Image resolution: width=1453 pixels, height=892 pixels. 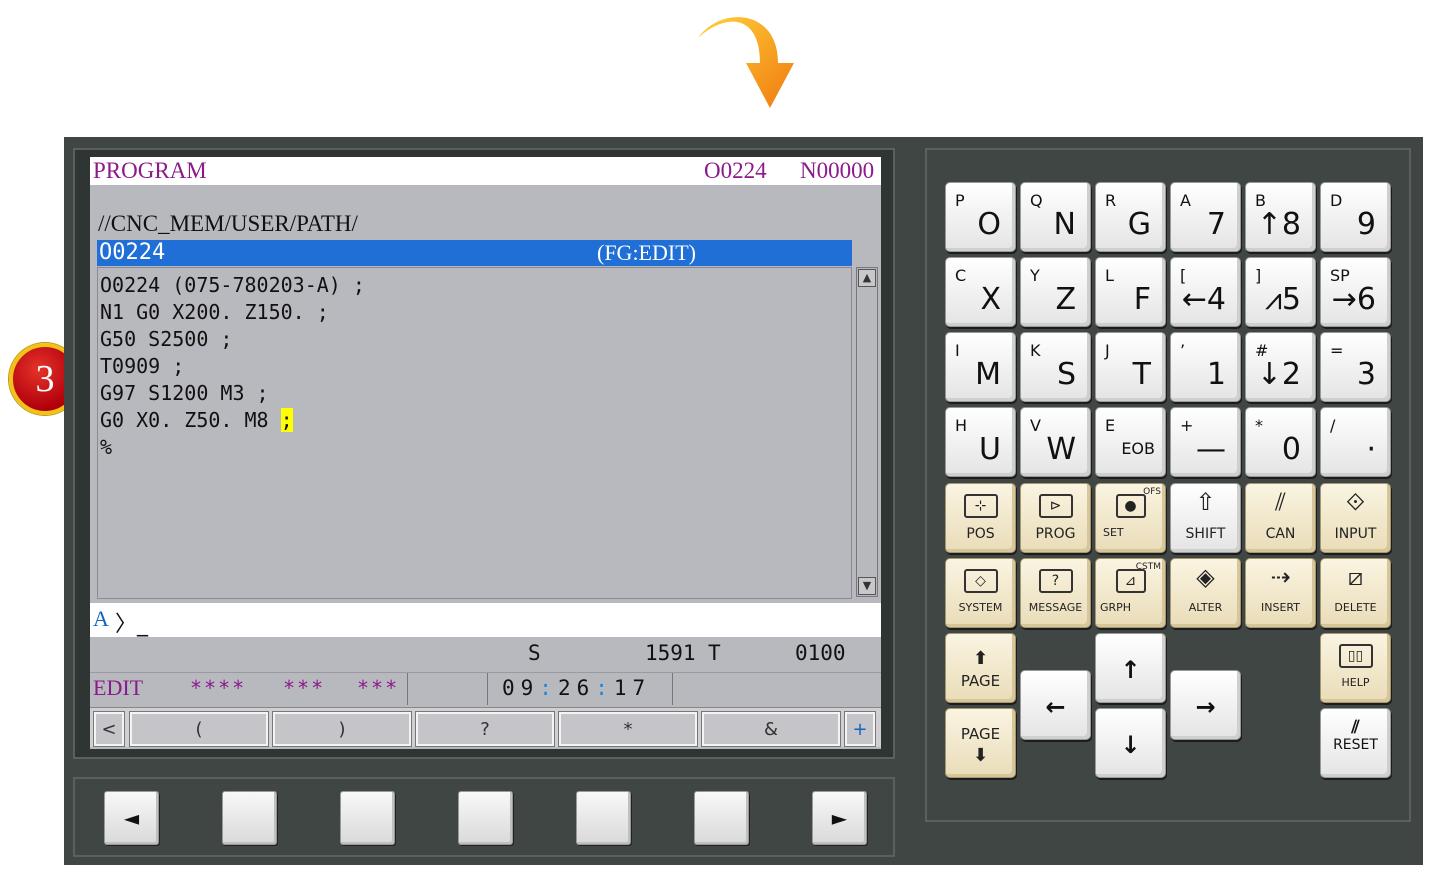 What do you see at coordinates (839, 818) in the screenshot?
I see `soft-right-button: ►` at bounding box center [839, 818].